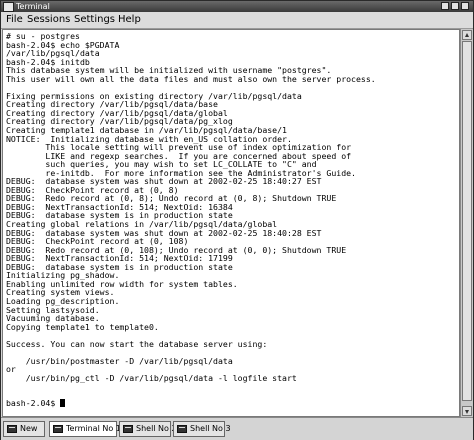  What do you see at coordinates (210, 428) in the screenshot?
I see `tab-label: Shell No 3` at bounding box center [210, 428].